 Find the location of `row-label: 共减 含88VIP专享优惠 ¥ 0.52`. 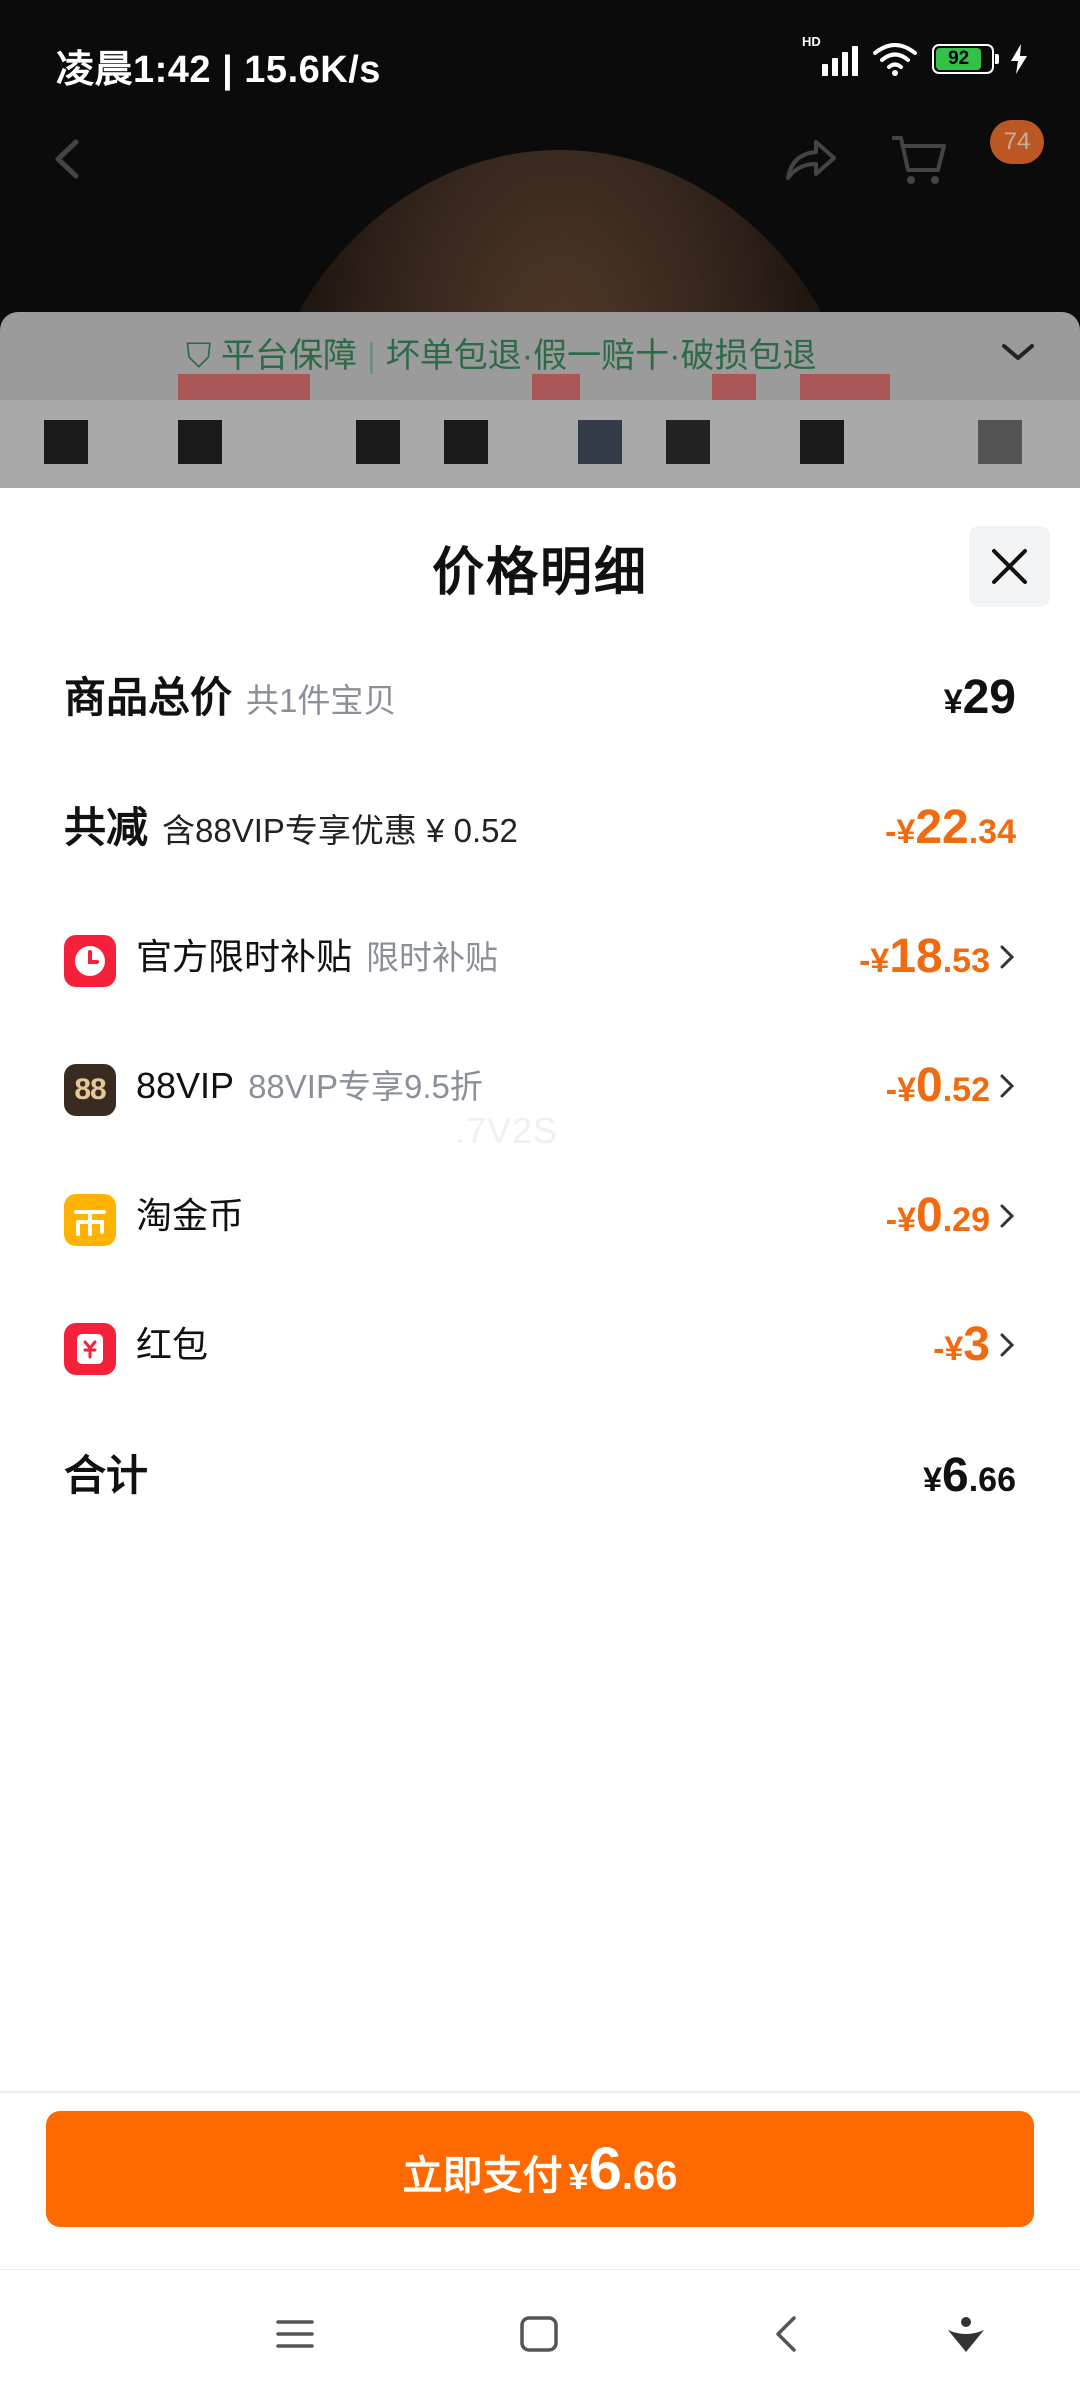

row-label: 共减 含88VIP专享优惠 ¥ 0.52 is located at coordinates (291, 827).